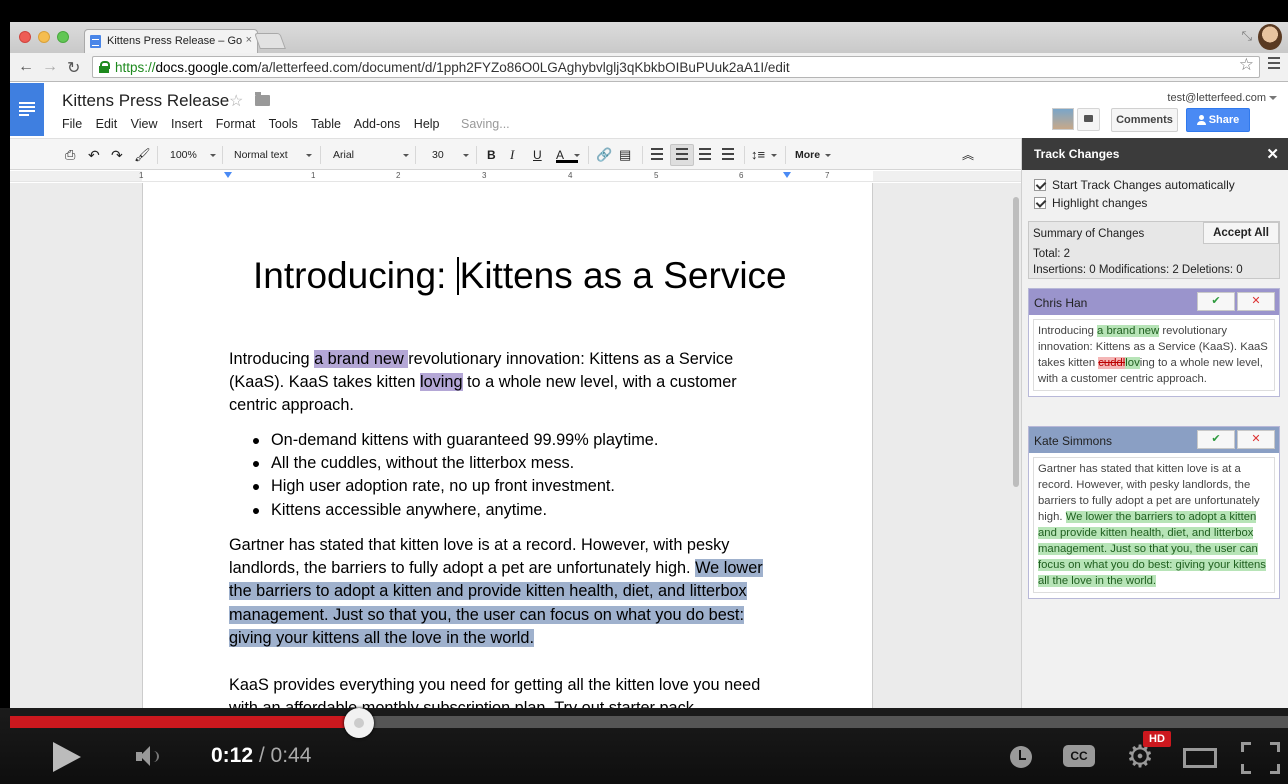  Describe the element at coordinates (371, 155) in the screenshot. I see `font-select: Arial` at that location.